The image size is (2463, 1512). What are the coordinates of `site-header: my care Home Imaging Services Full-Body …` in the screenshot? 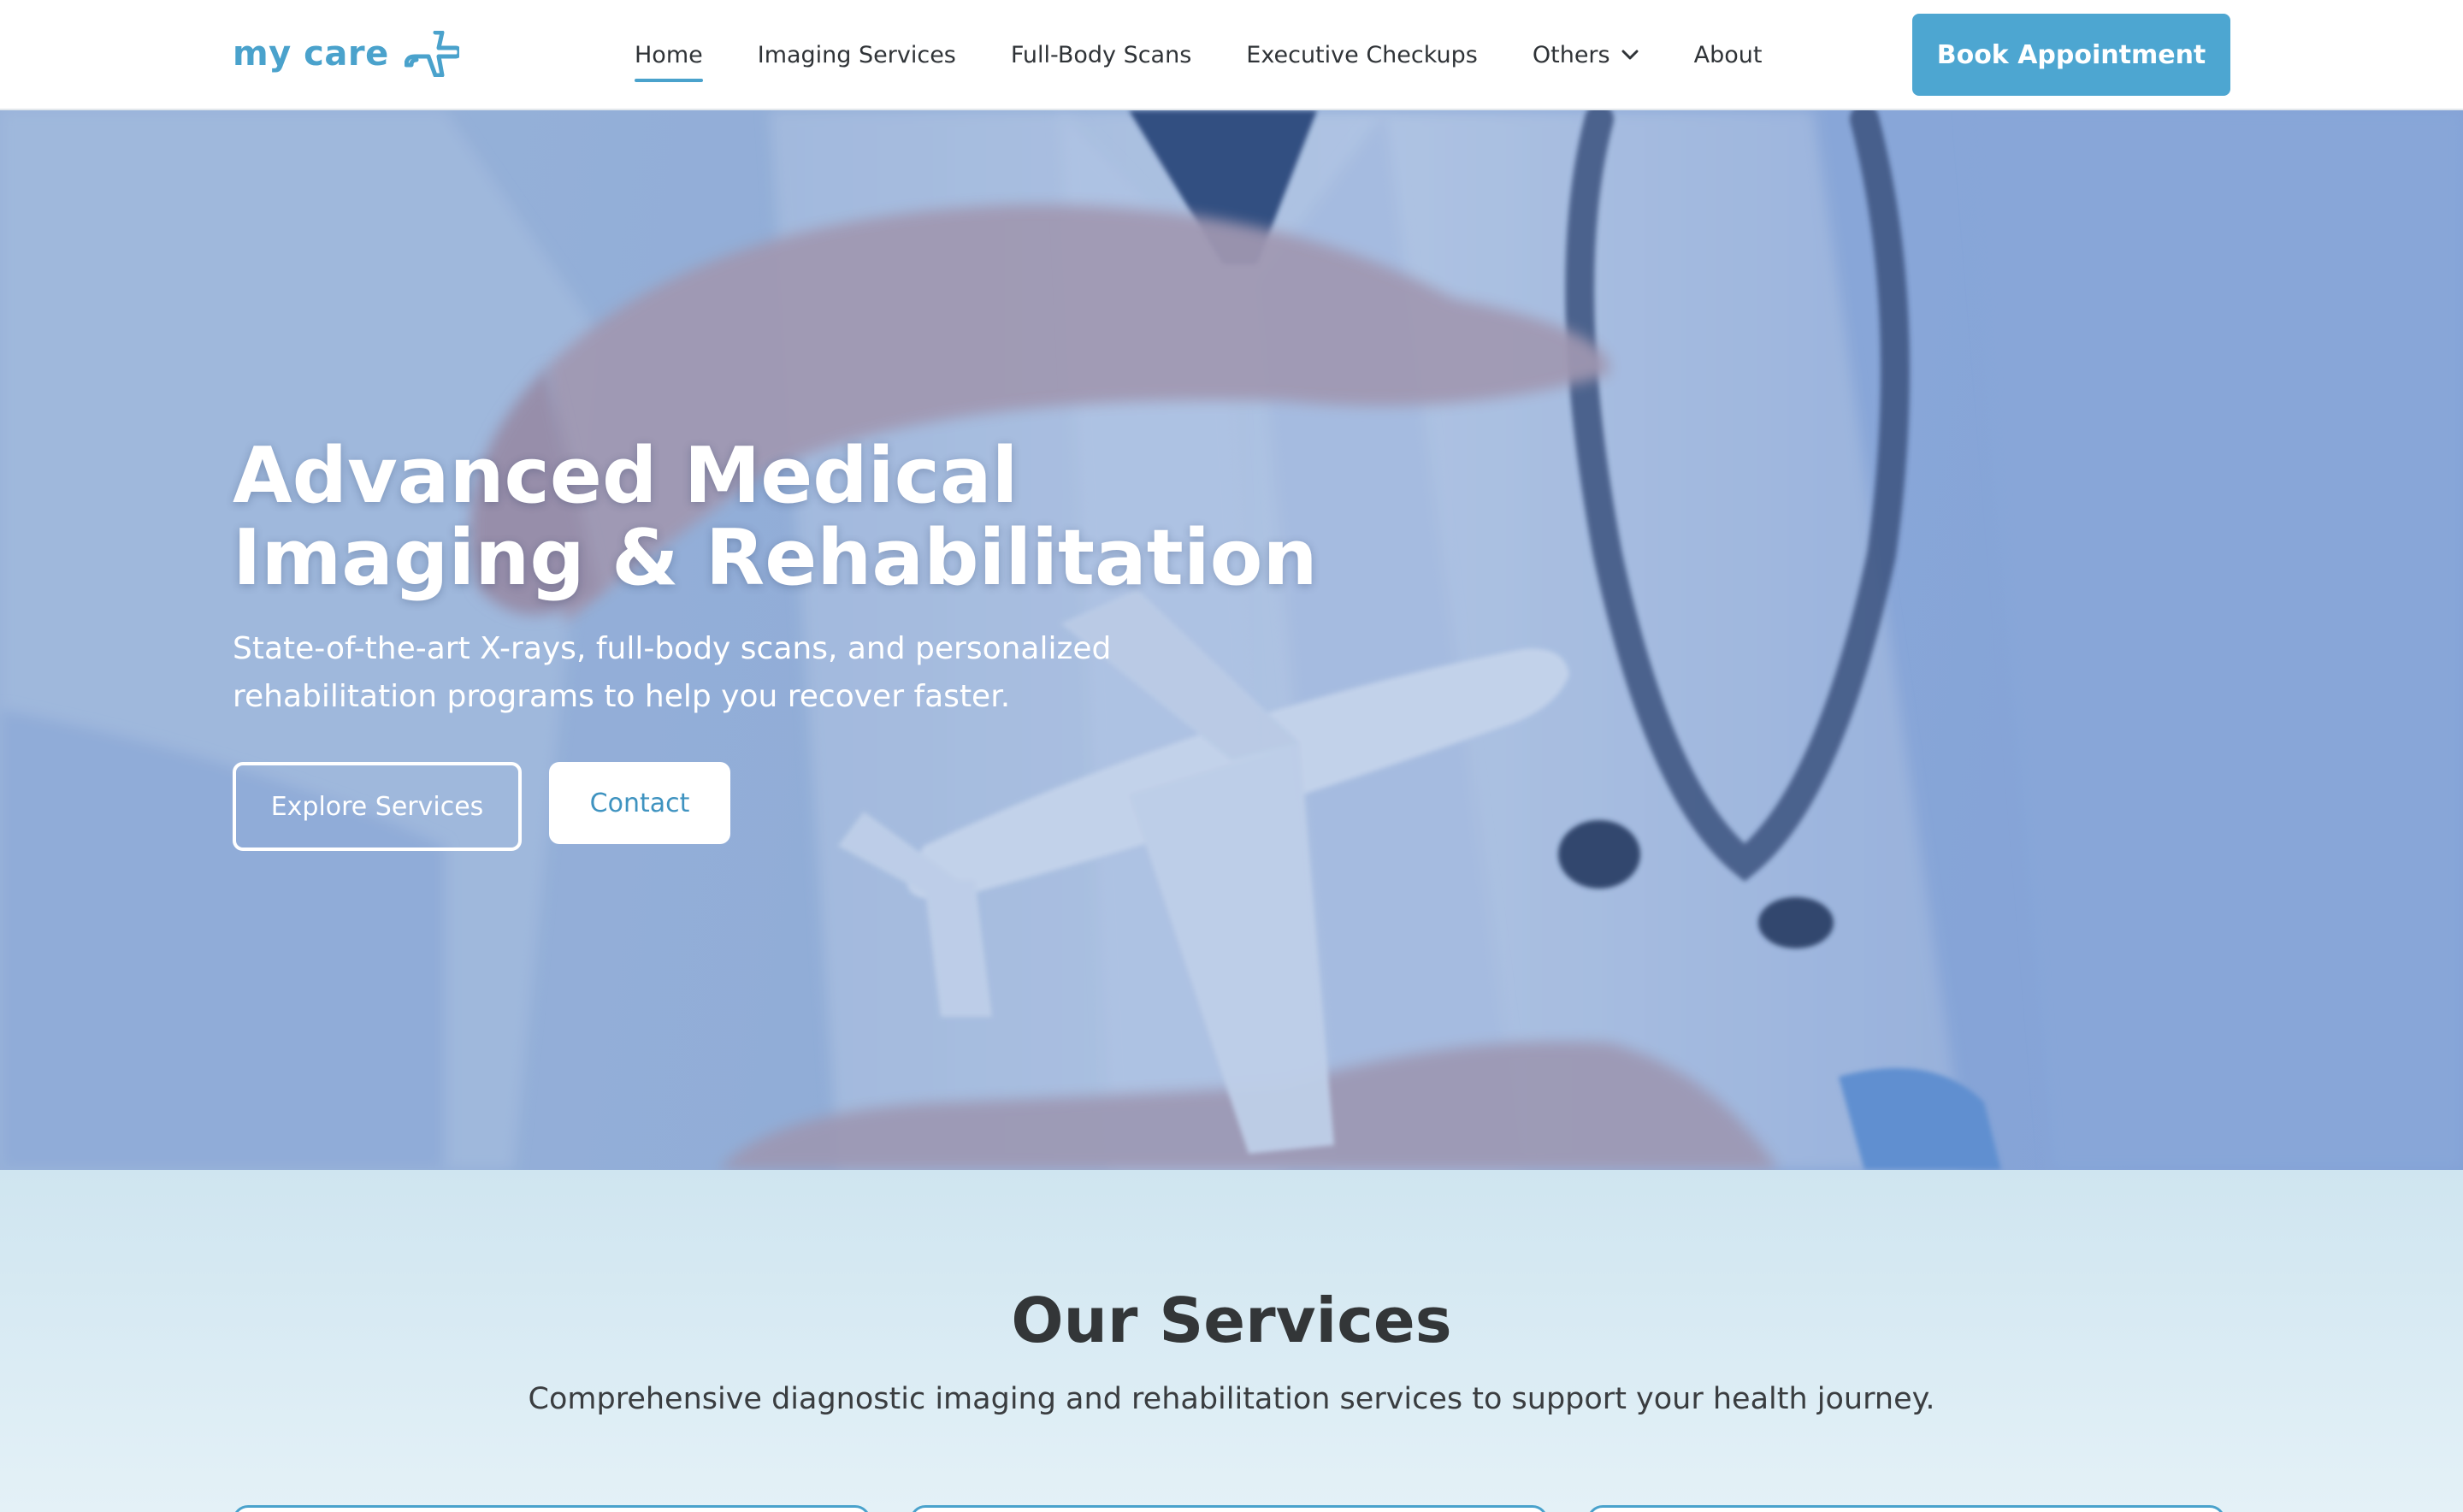 It's located at (1231, 55).